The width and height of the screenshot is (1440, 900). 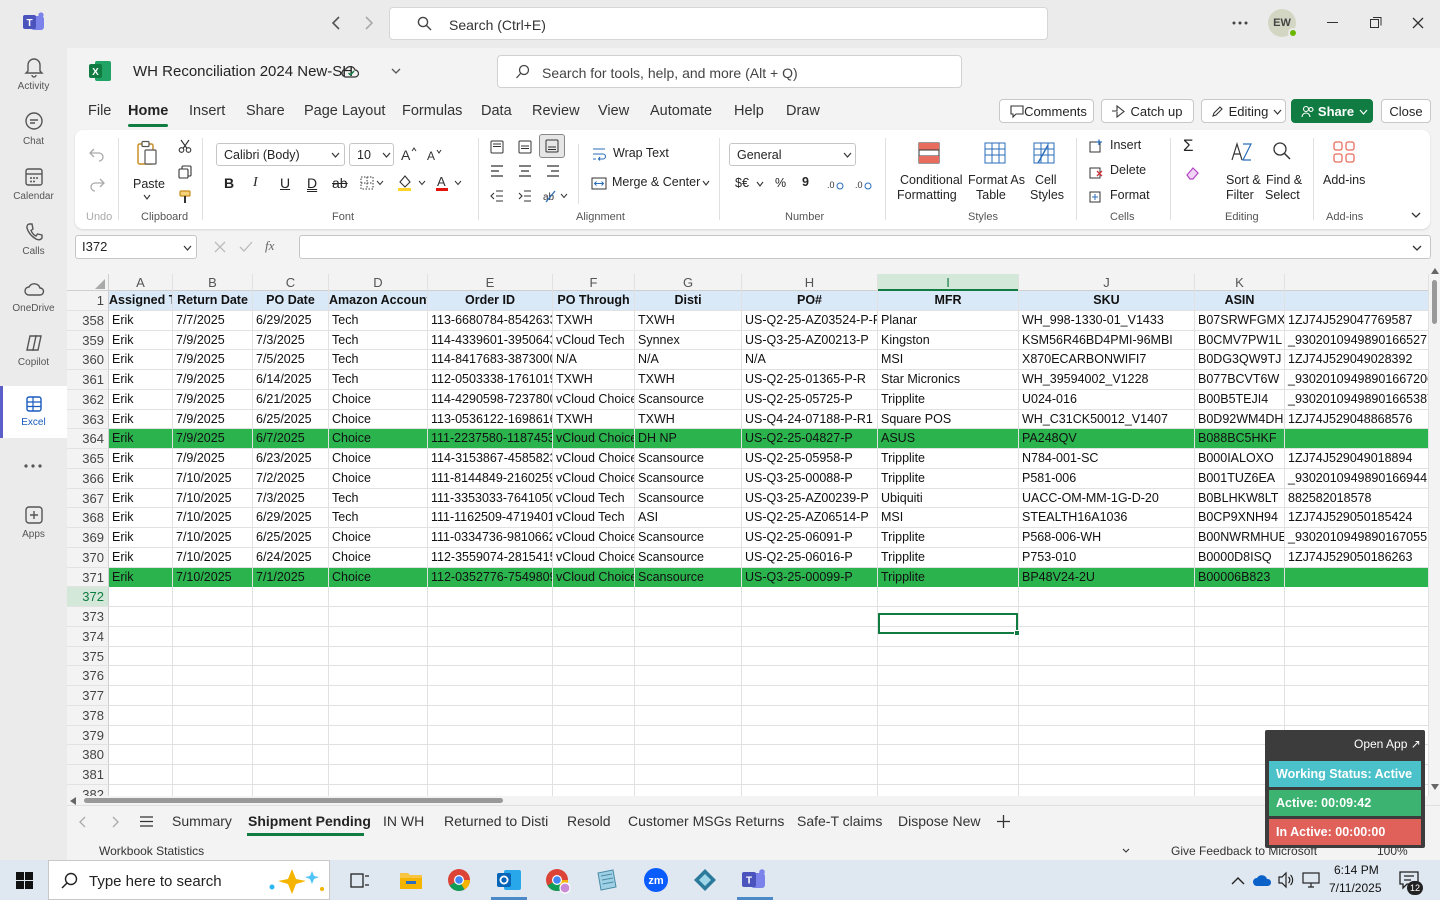 I want to click on tab-draw: Draw, so click(x=803, y=111).